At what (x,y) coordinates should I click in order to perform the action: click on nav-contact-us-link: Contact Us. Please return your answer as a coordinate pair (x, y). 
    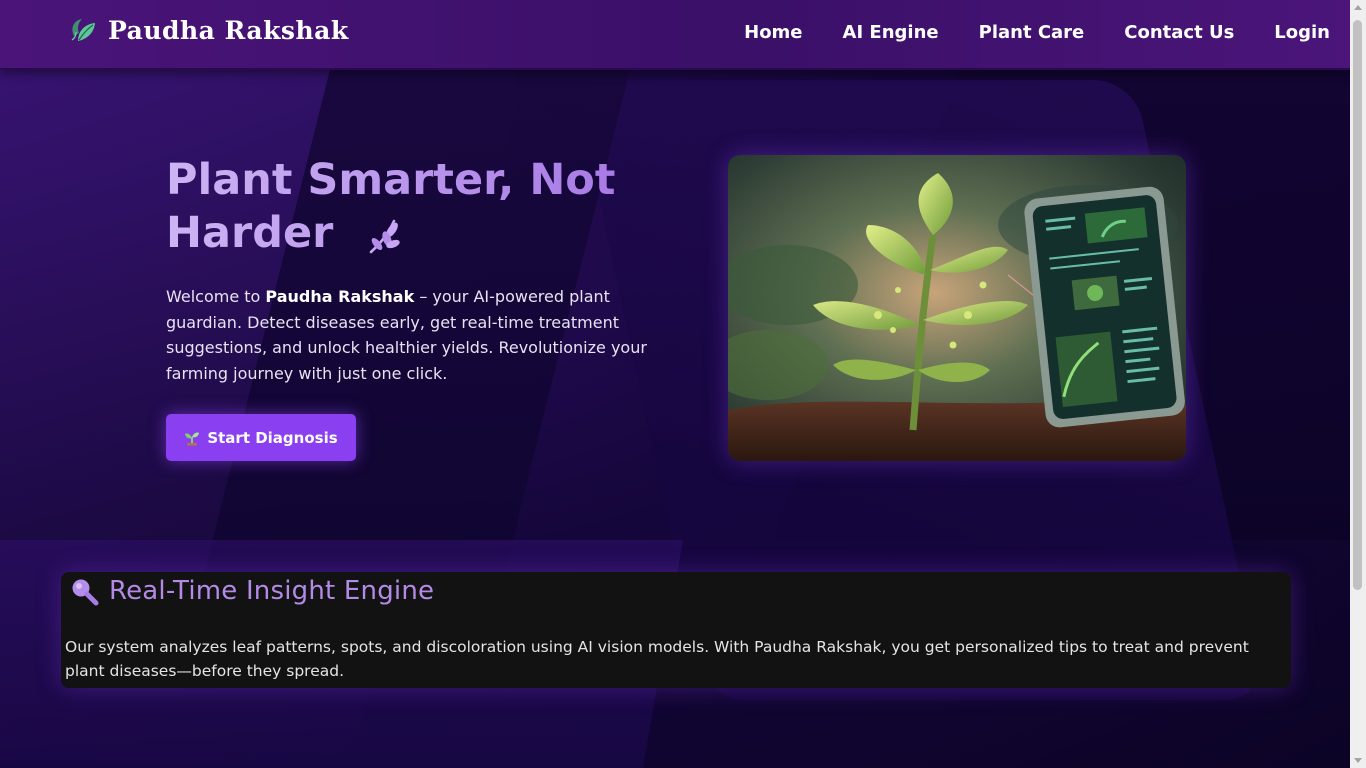
    Looking at the image, I should click on (1179, 32).